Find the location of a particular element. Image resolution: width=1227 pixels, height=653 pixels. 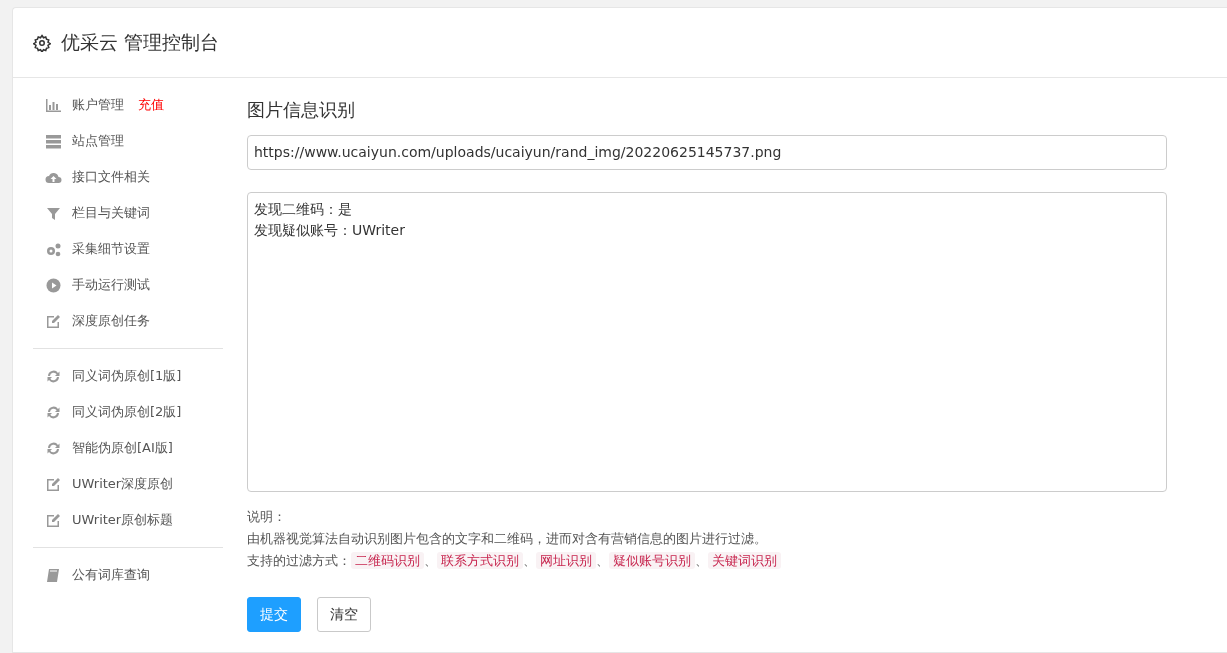

page-title: 图片信息识别 is located at coordinates (301, 110).